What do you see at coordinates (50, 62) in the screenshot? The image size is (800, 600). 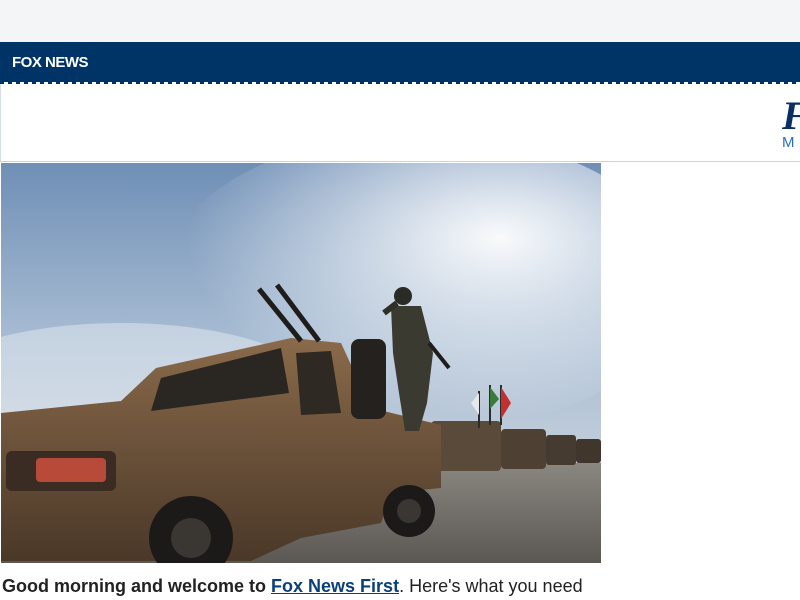 I see `fox-news-logo: FOX NEWS` at bounding box center [50, 62].